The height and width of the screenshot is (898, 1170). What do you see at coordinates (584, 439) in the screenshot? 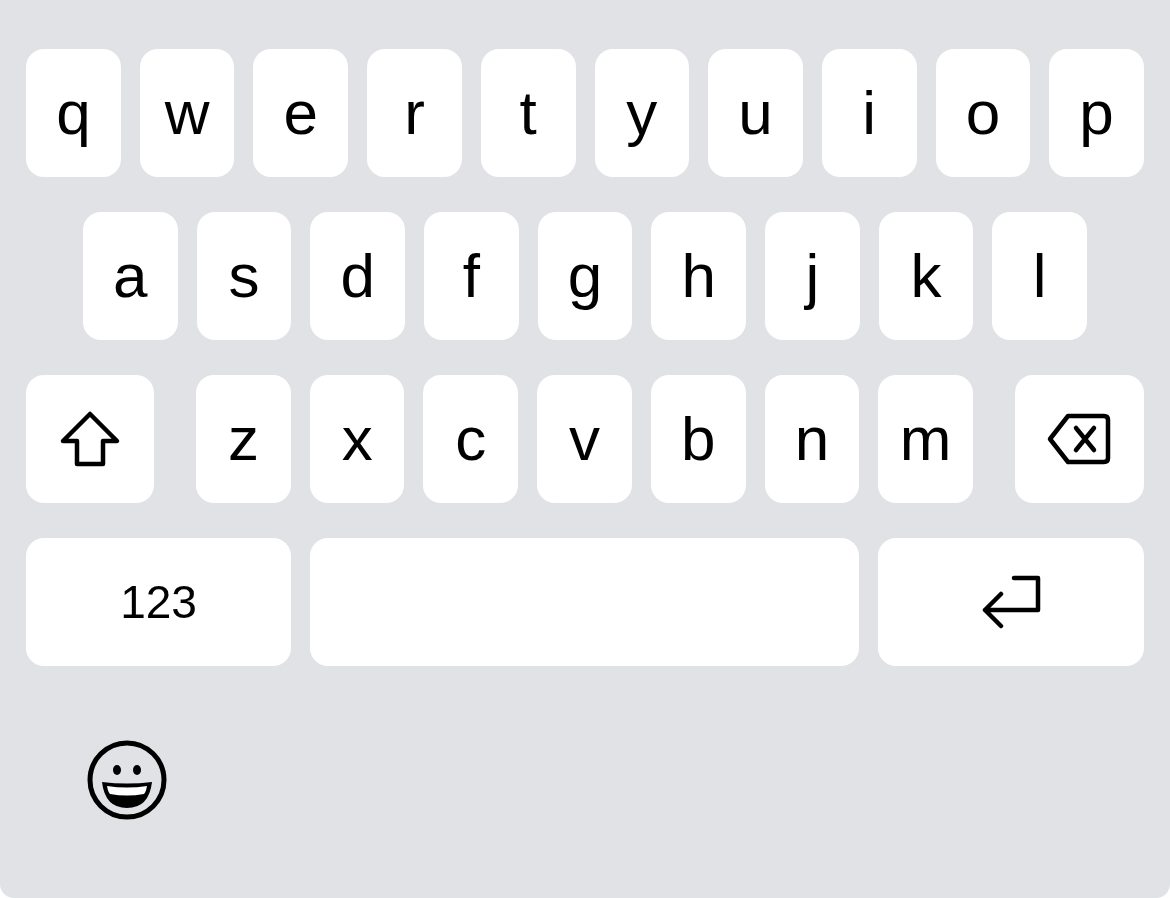
I see `letter-key: v` at bounding box center [584, 439].